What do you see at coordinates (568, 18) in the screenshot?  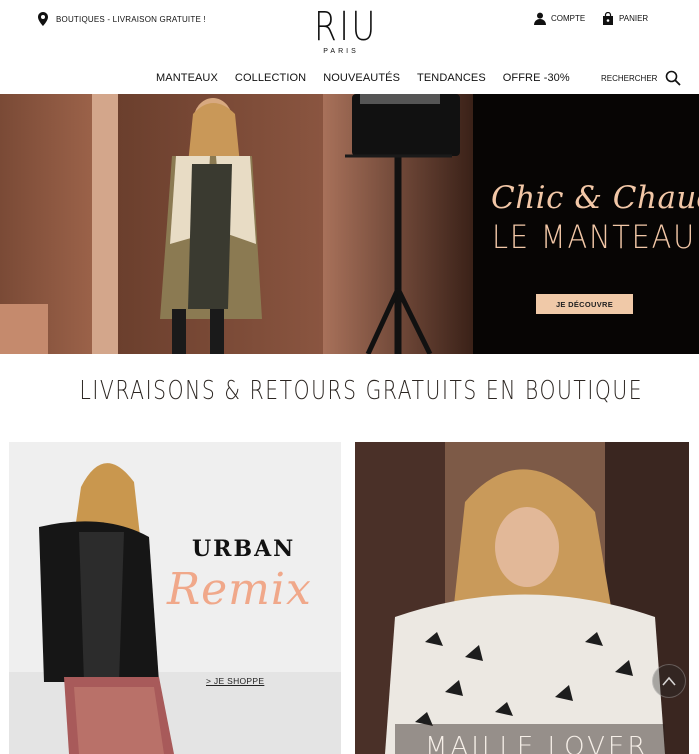 I see `account-label: COMPTE` at bounding box center [568, 18].